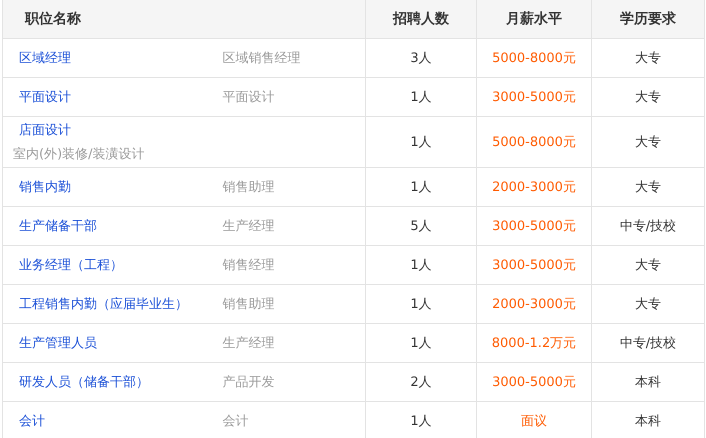  Describe the element at coordinates (235, 421) in the screenshot. I see `job-category: 会计` at that location.